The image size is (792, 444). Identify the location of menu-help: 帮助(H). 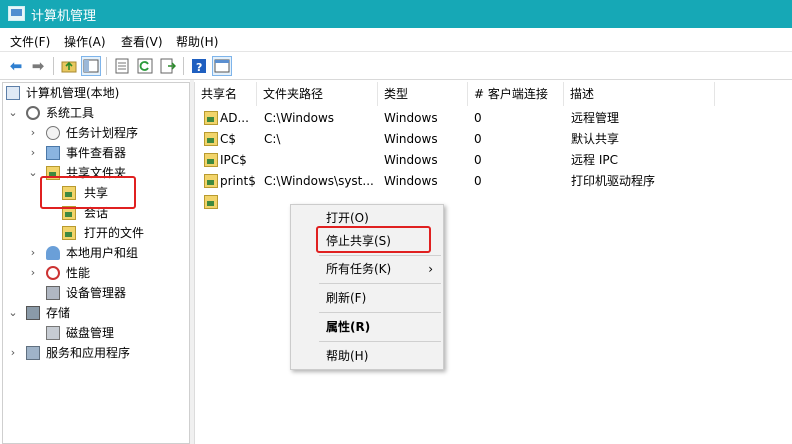
(197, 41).